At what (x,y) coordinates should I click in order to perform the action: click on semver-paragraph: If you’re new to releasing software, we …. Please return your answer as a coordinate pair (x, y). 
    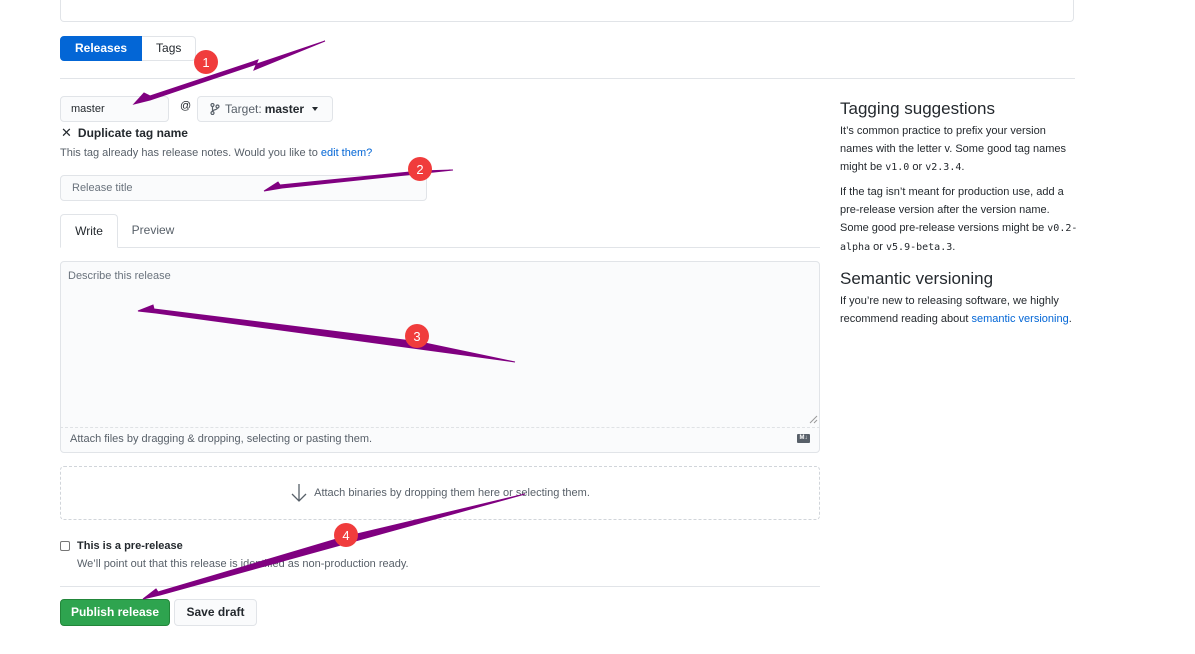
    Looking at the image, I should click on (960, 310).